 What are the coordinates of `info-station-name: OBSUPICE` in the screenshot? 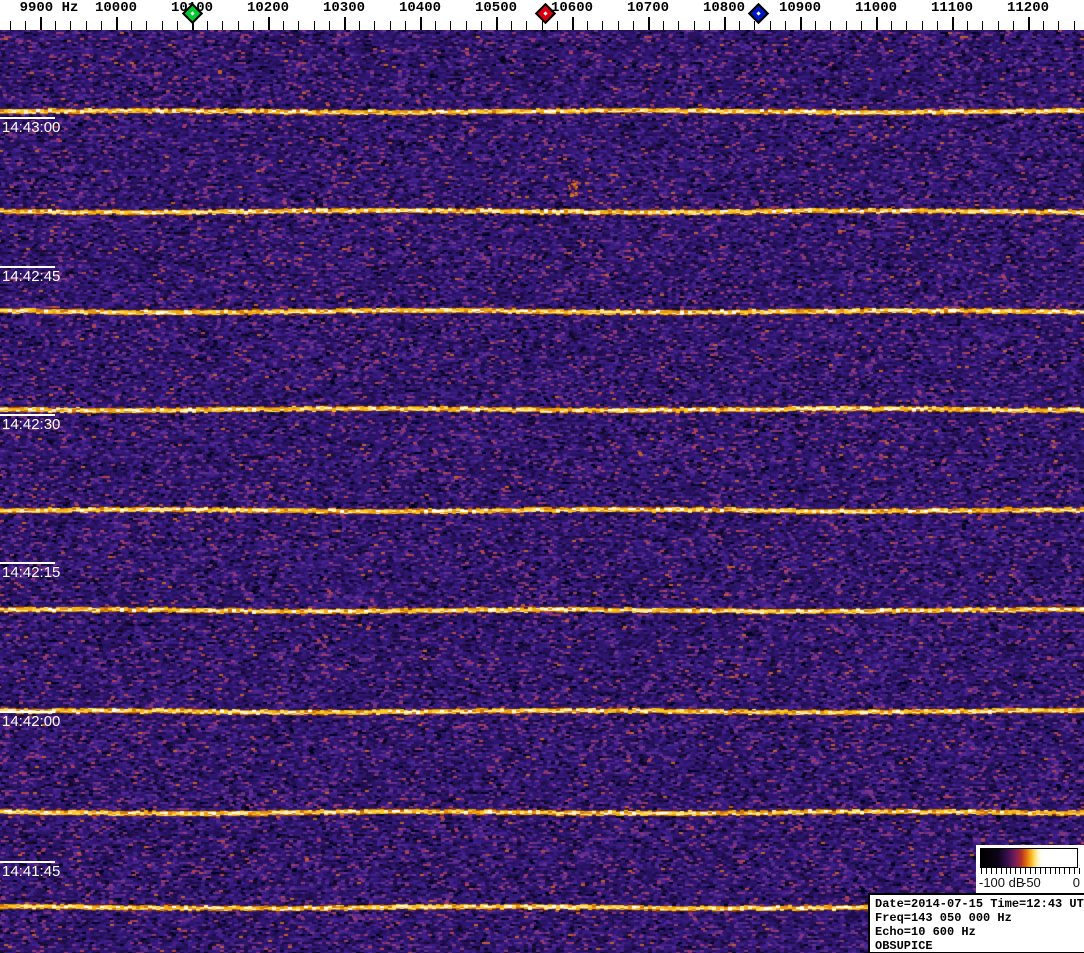 It's located at (904, 946).